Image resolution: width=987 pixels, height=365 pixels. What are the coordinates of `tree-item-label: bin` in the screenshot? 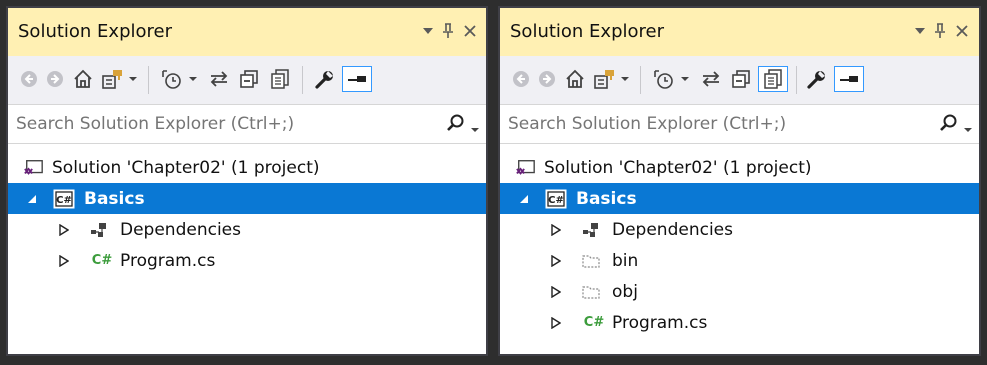 It's located at (625, 260).